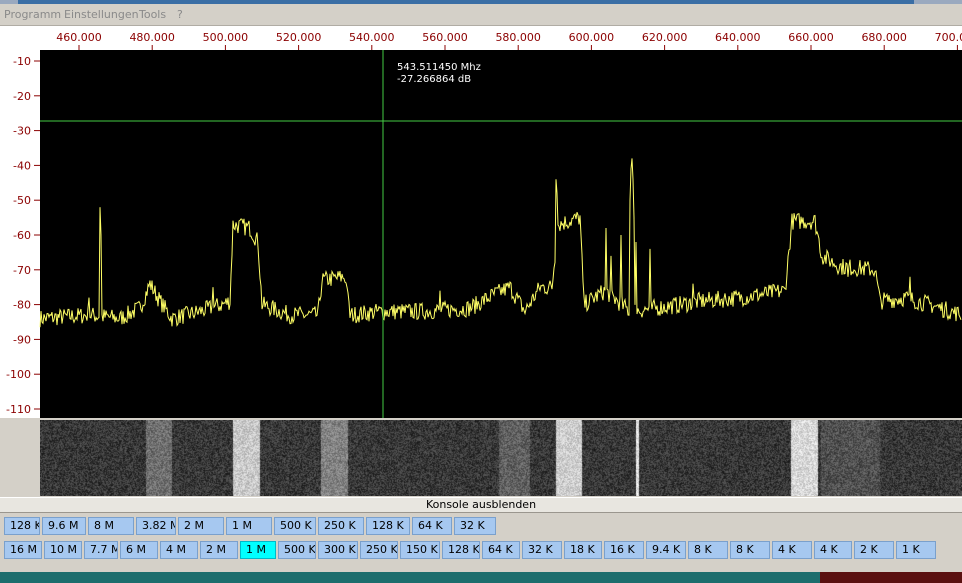 The width and height of the screenshot is (962, 583). I want to click on cursor-level-readout: -27.266864 dB, so click(434, 79).